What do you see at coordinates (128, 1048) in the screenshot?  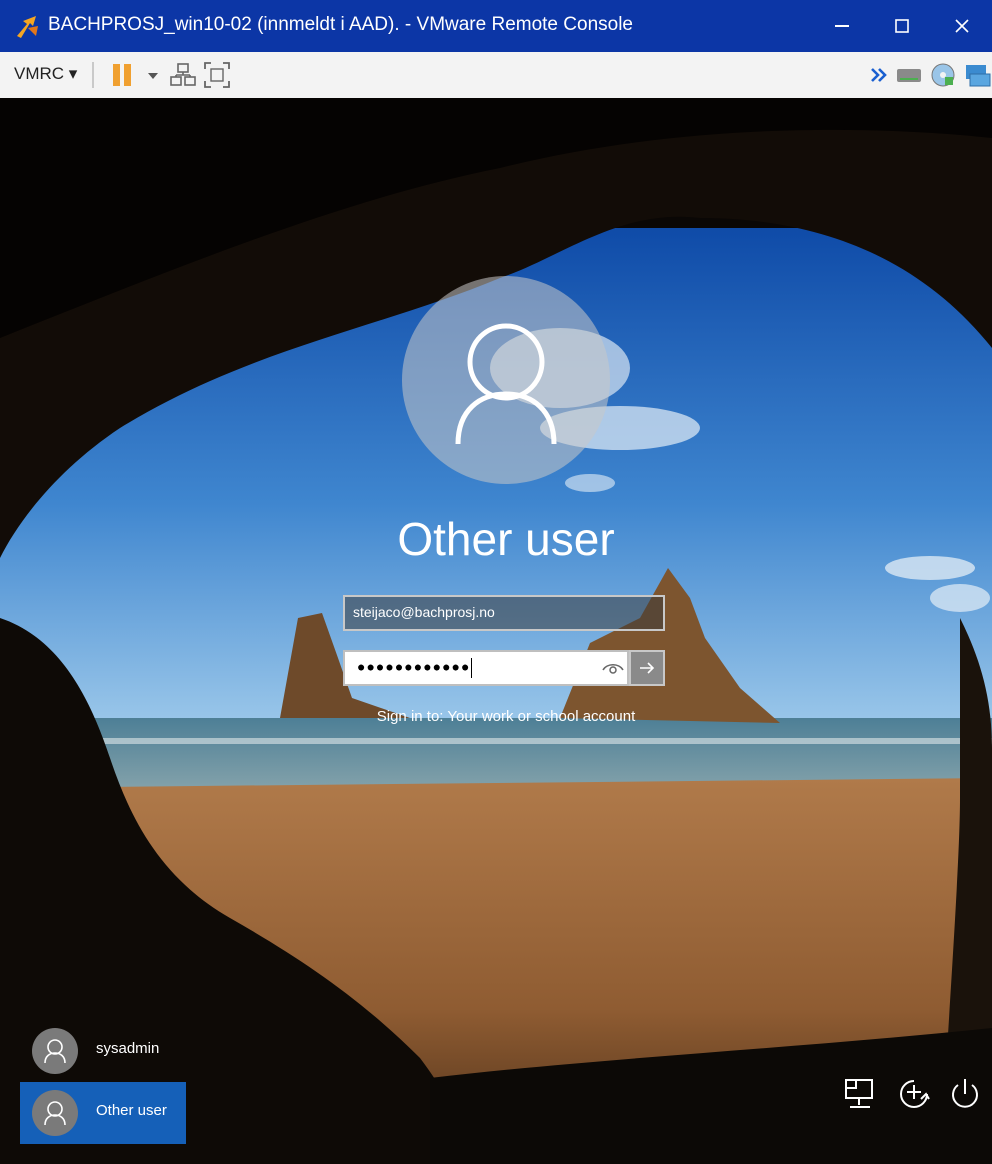 I see `user-name: sysadmin` at bounding box center [128, 1048].